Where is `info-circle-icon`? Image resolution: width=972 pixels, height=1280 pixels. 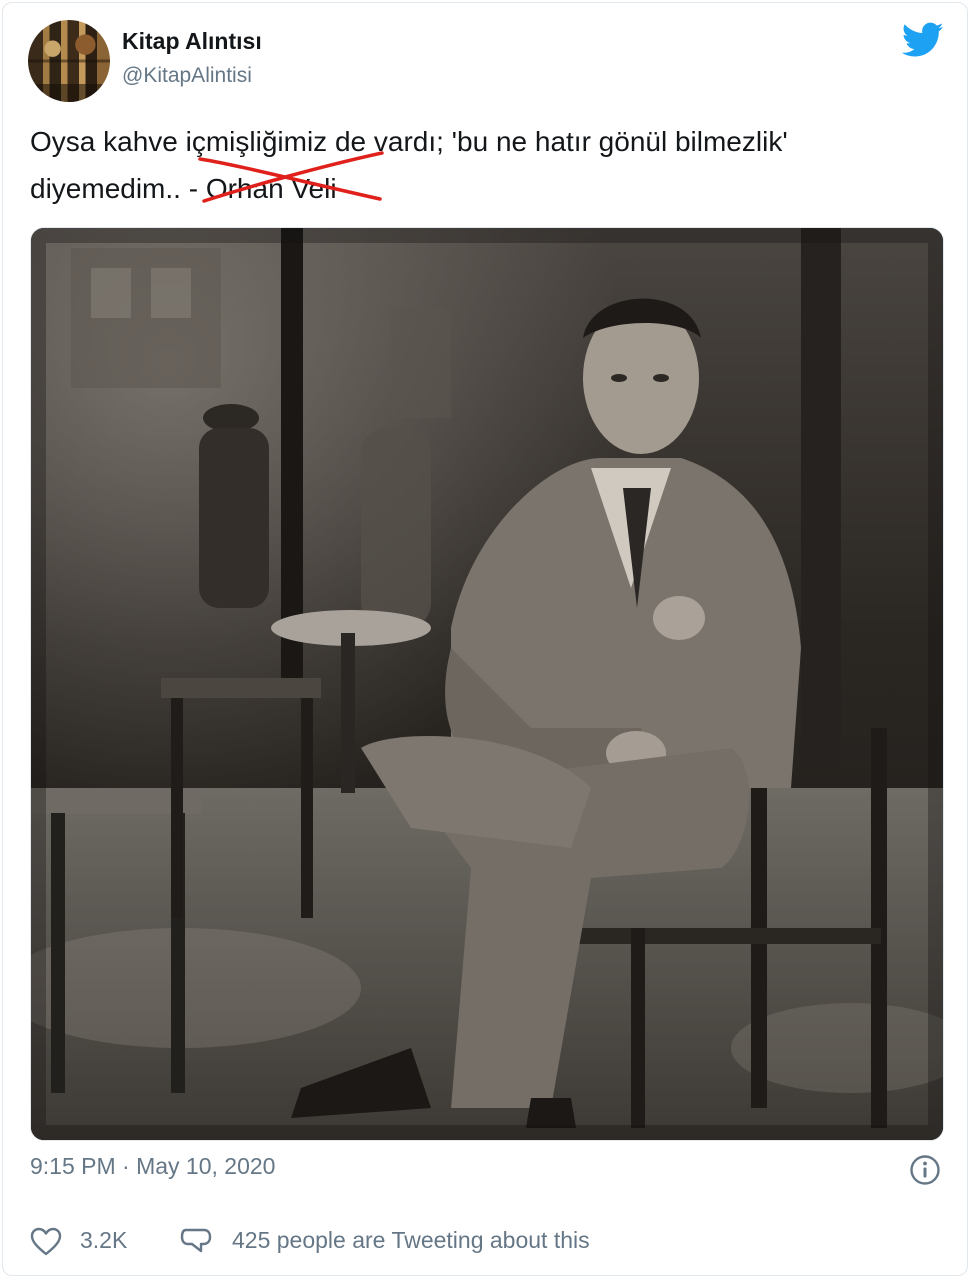 info-circle-icon is located at coordinates (925, 1170).